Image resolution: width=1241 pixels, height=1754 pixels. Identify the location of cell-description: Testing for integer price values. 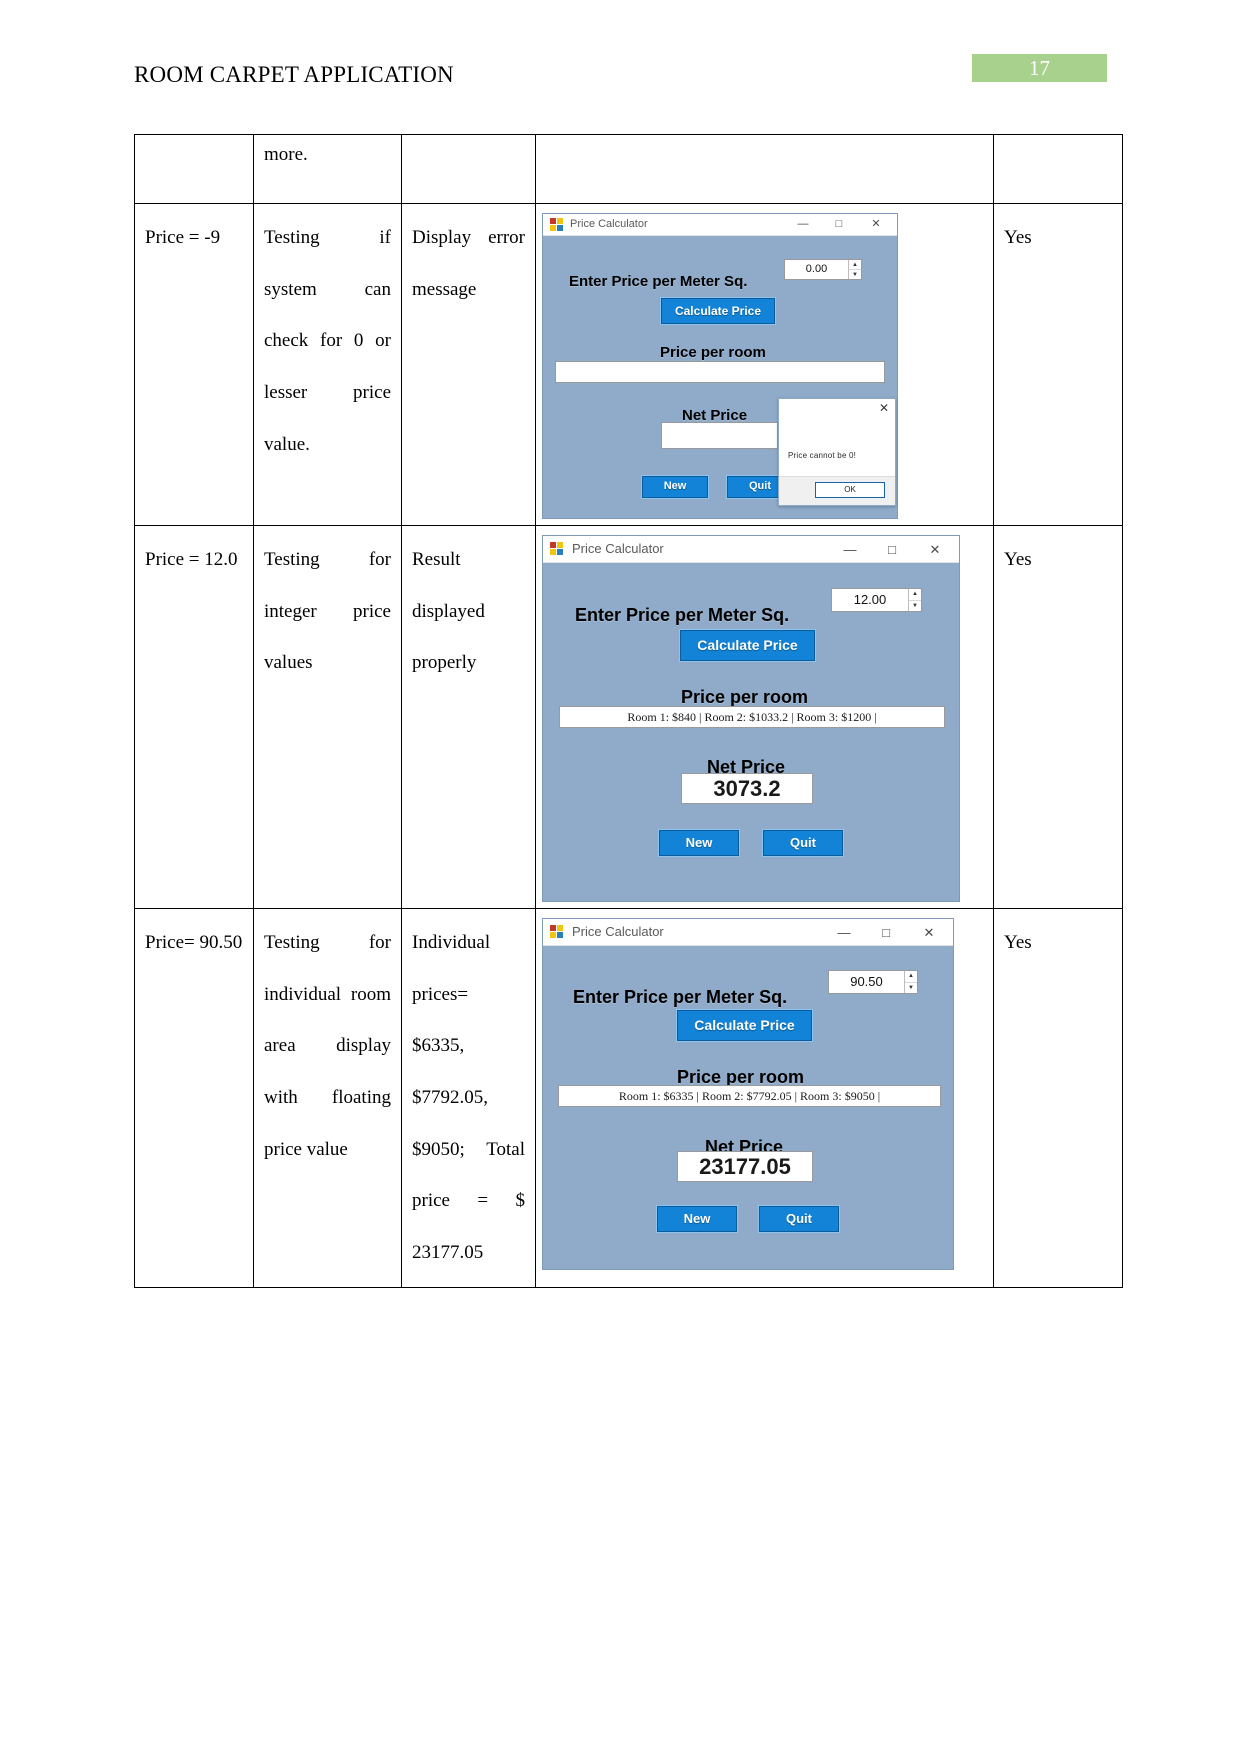
(327, 717).